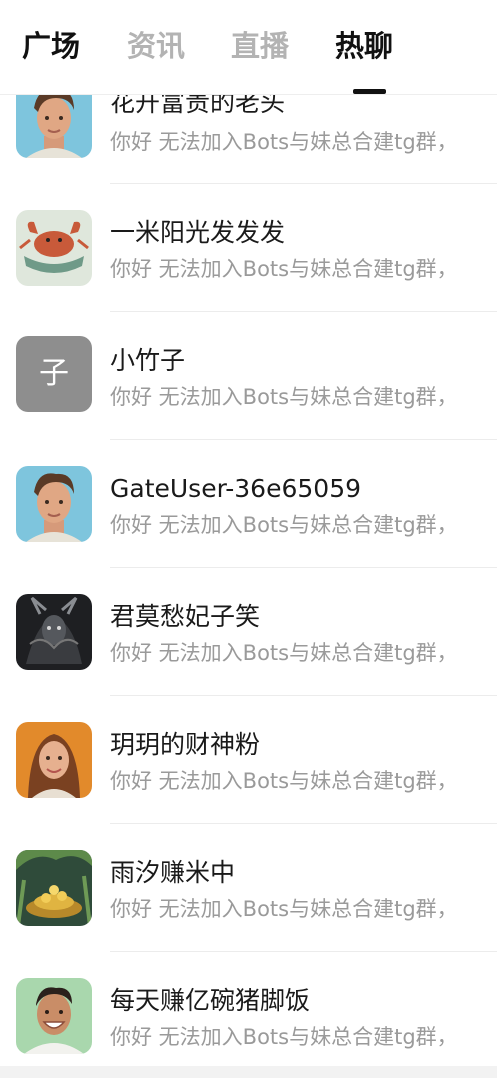  What do you see at coordinates (369, 91) in the screenshot?
I see `active-tab-indicator` at bounding box center [369, 91].